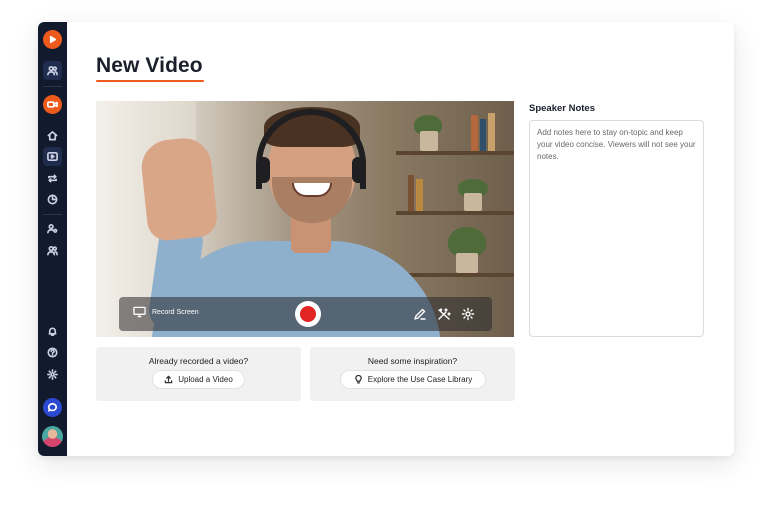  What do you see at coordinates (52, 436) in the screenshot?
I see `avatar` at bounding box center [52, 436].